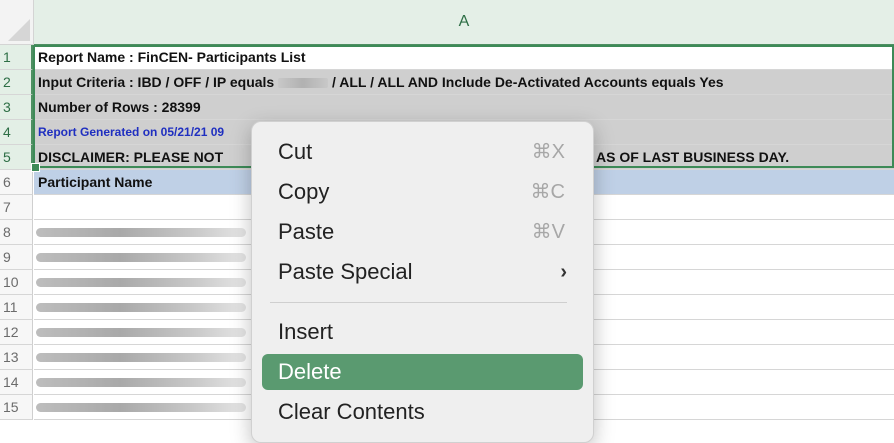  I want to click on row-header: 14, so click(16, 382).